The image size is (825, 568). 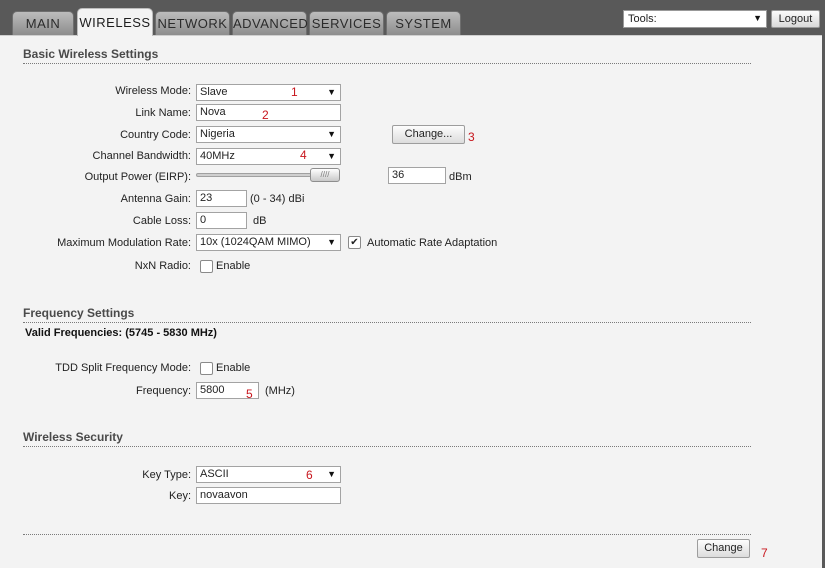 What do you see at coordinates (423, 23) in the screenshot?
I see `tab-system: SYSTEM` at bounding box center [423, 23].